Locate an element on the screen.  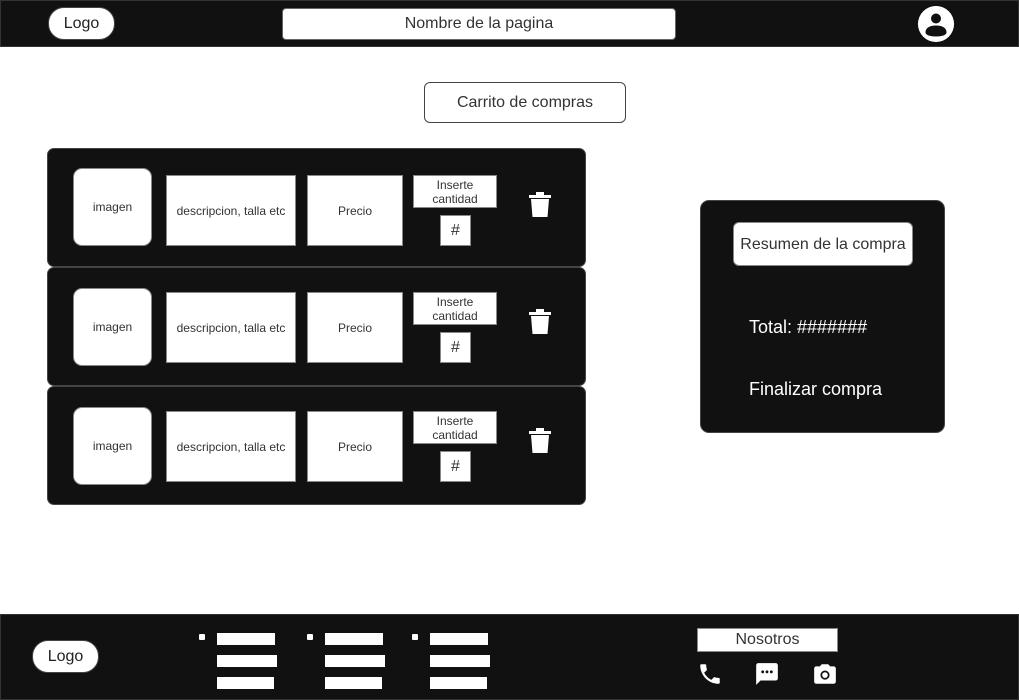
phone-icon is located at coordinates (710, 674).